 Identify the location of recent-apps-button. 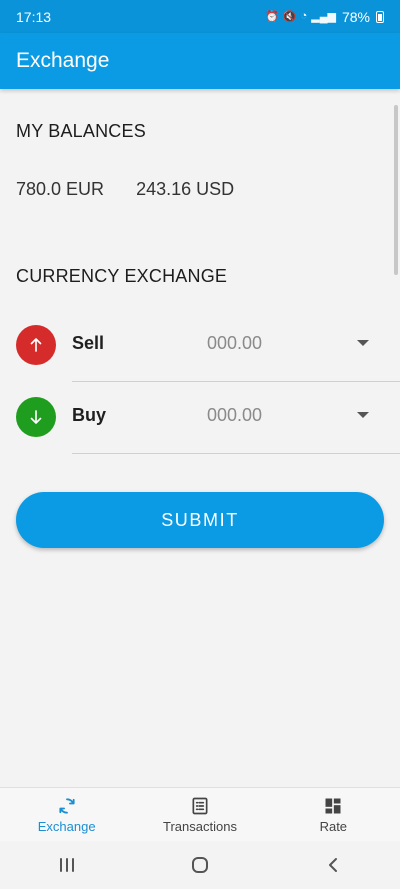
(67, 865).